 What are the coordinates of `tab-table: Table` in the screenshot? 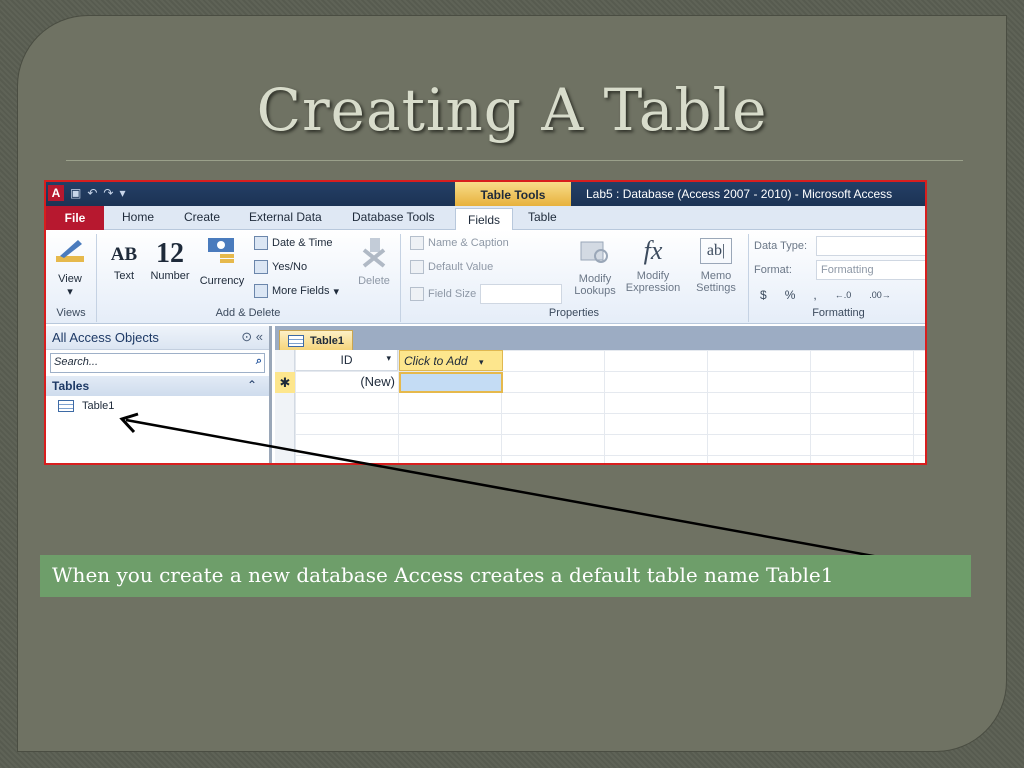 It's located at (542, 217).